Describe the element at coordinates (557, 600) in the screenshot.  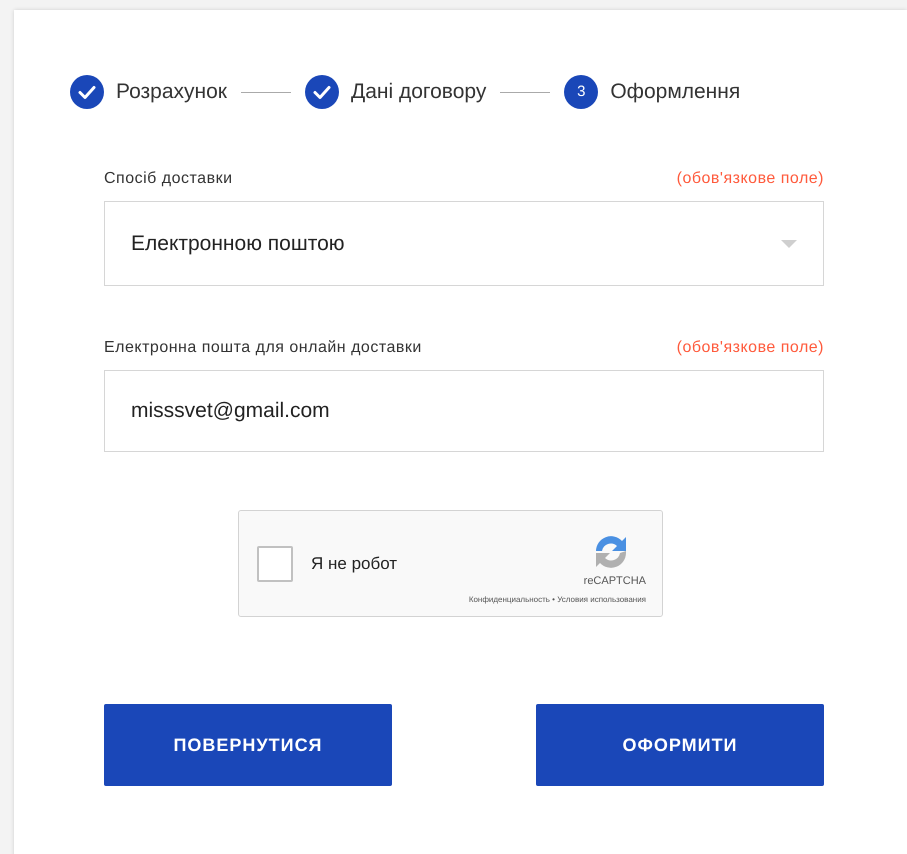
I see `captcha-footer: Конфиденциальность • Условия использования` at that location.